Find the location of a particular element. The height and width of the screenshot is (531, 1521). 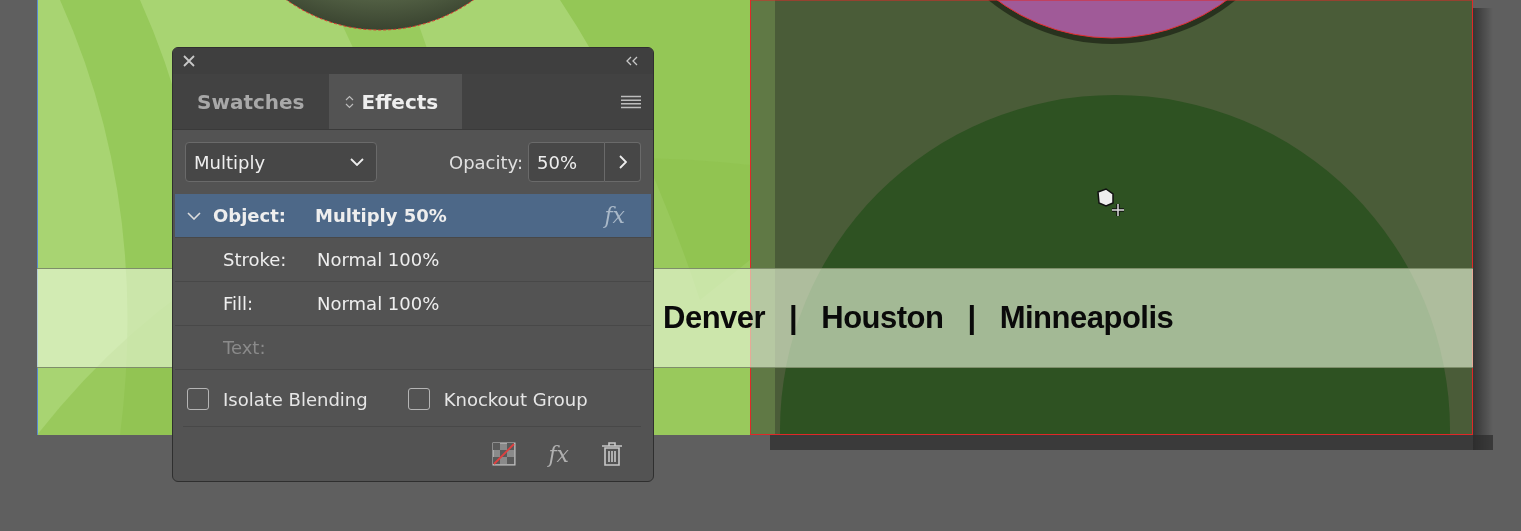

clear-effects-icon is located at coordinates (504, 454).